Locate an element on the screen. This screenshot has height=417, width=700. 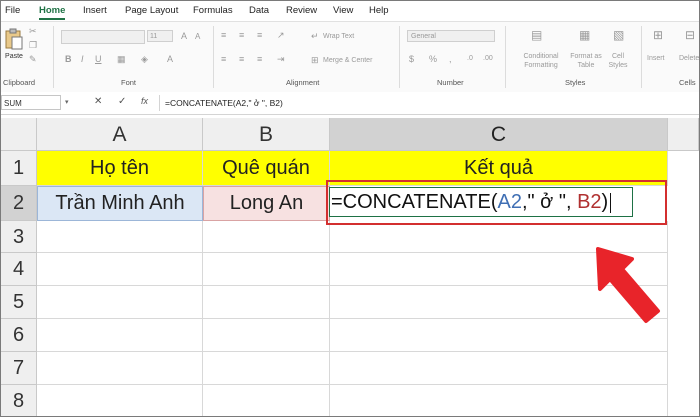
tab-data: Data is located at coordinates (259, 11).